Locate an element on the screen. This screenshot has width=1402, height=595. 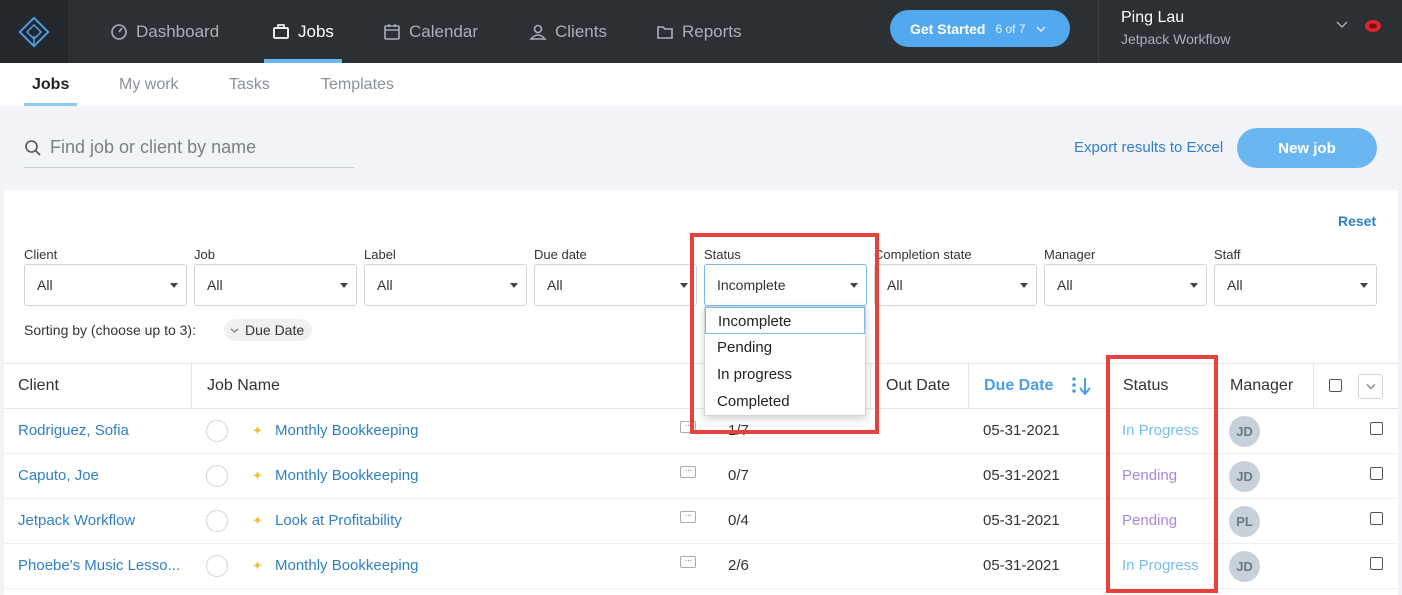
header-job-name: Job Name is located at coordinates (243, 386).